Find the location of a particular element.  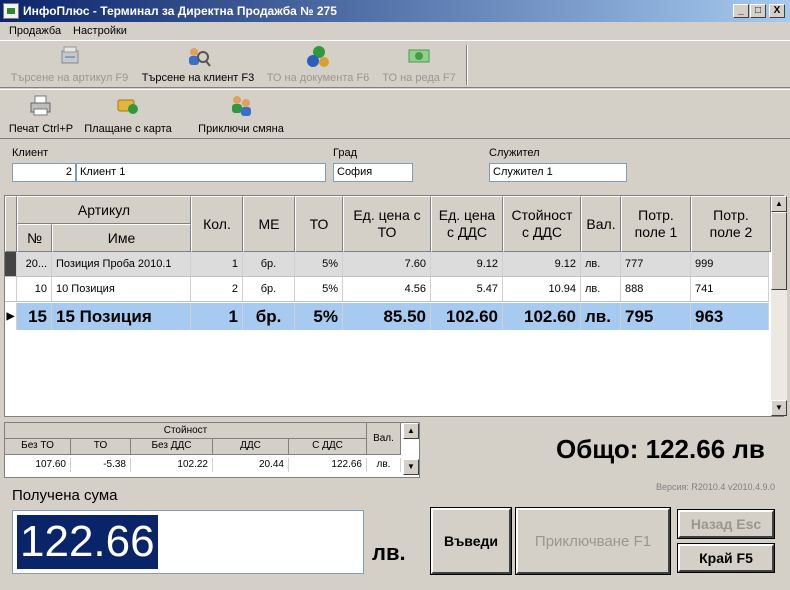

search-client-button: Търсене на клиент F3 is located at coordinates (198, 64).